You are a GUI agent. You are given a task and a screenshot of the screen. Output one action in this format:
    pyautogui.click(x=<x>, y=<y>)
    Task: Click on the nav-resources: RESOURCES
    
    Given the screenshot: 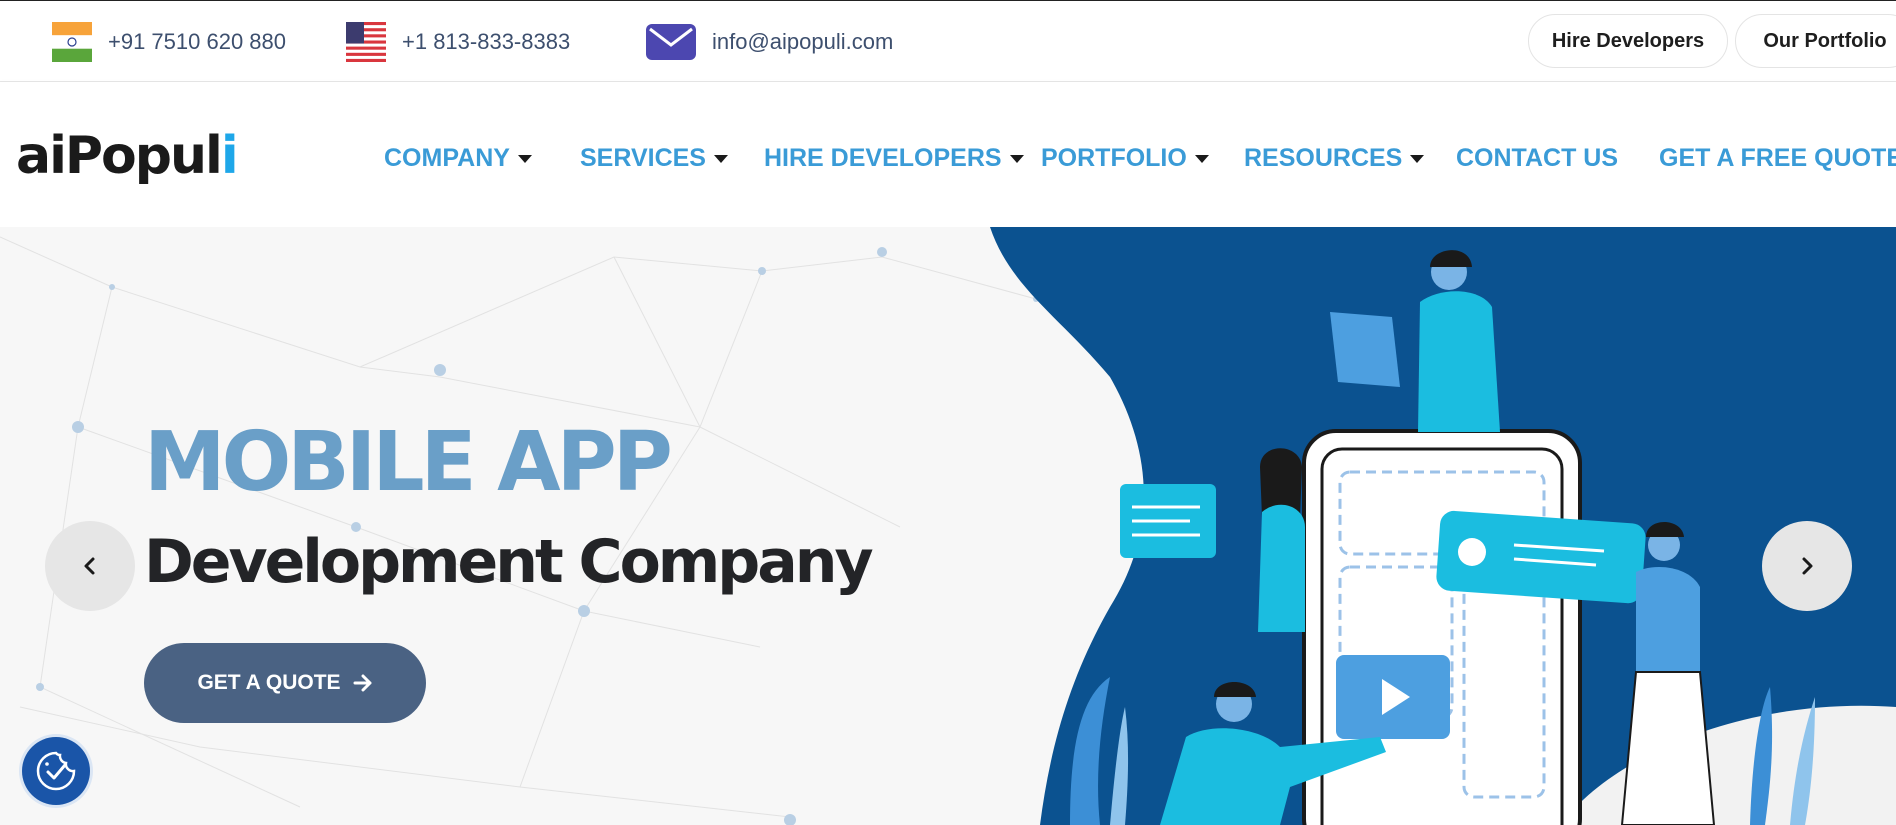 What is the action you would take?
    pyautogui.click(x=1334, y=158)
    